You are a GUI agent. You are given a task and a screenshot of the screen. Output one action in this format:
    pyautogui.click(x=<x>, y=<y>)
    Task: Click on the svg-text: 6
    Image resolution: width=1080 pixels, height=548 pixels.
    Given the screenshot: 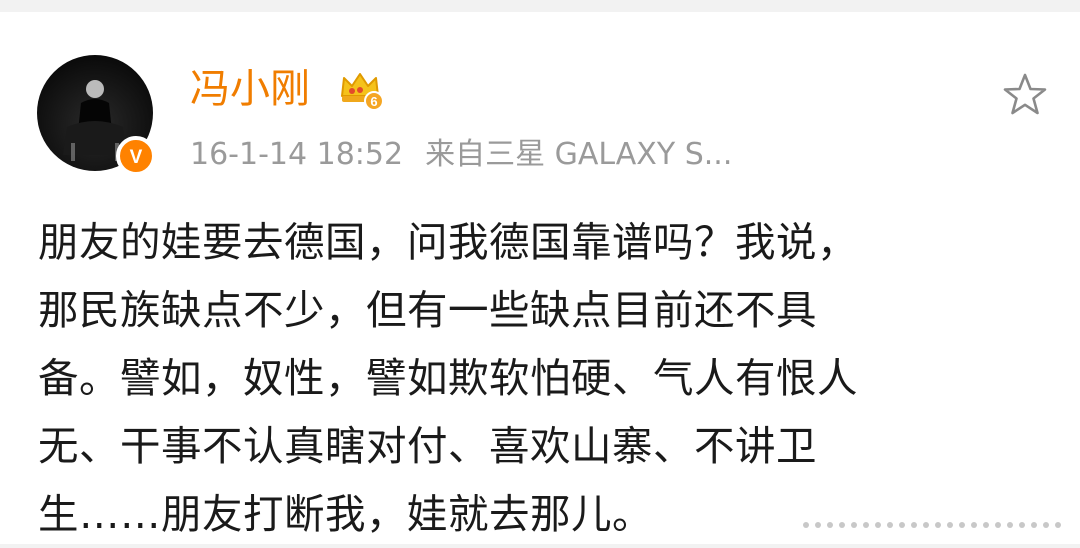 What is the action you would take?
    pyautogui.click(x=373, y=101)
    